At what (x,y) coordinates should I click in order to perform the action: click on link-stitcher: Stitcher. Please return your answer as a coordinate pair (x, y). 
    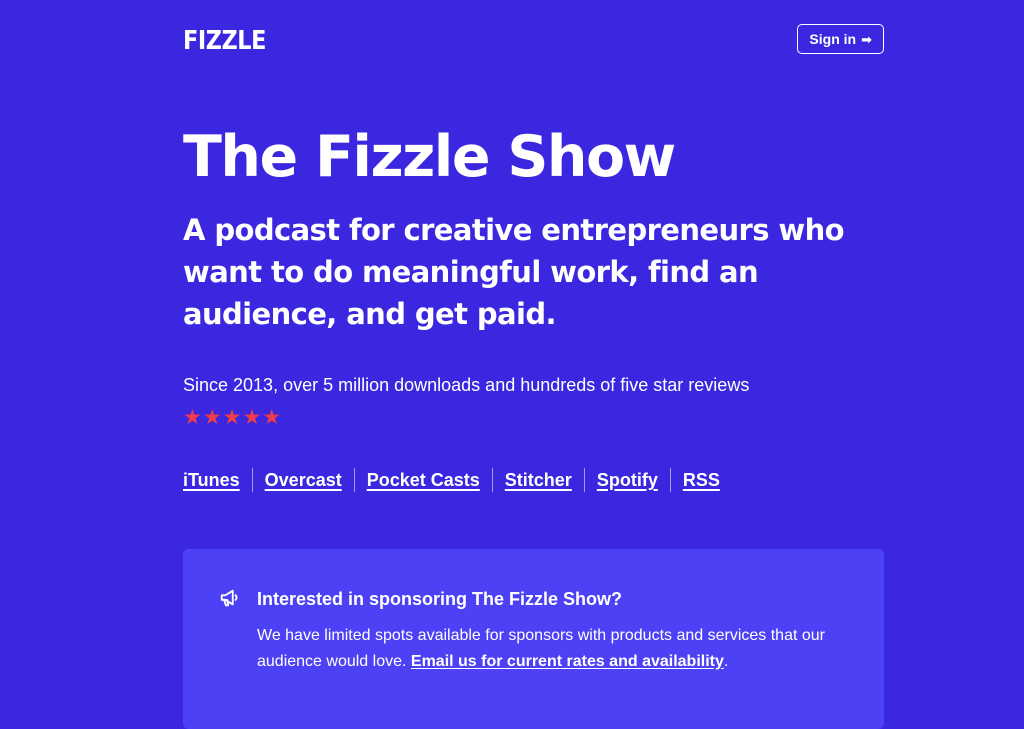
    Looking at the image, I should click on (538, 480).